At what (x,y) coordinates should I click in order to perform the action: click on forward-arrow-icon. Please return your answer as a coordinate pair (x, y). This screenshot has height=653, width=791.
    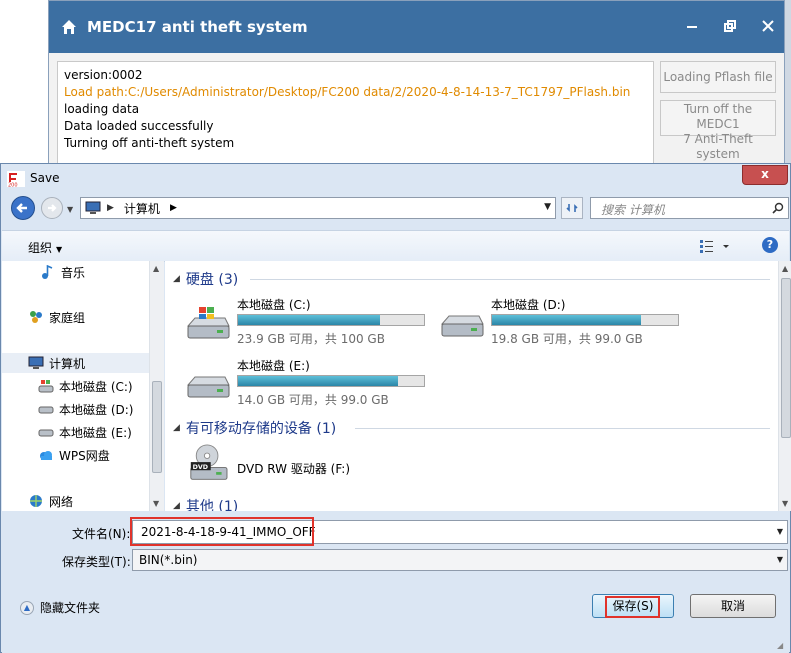
    Looking at the image, I should click on (52, 208).